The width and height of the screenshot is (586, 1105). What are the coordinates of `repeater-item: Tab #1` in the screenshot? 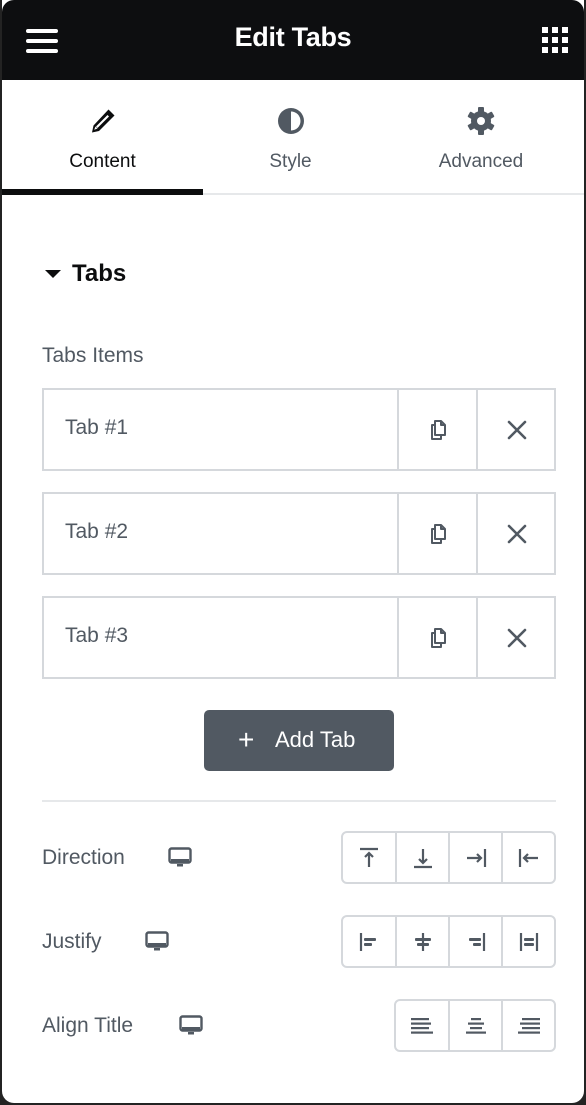 It's located at (299, 429).